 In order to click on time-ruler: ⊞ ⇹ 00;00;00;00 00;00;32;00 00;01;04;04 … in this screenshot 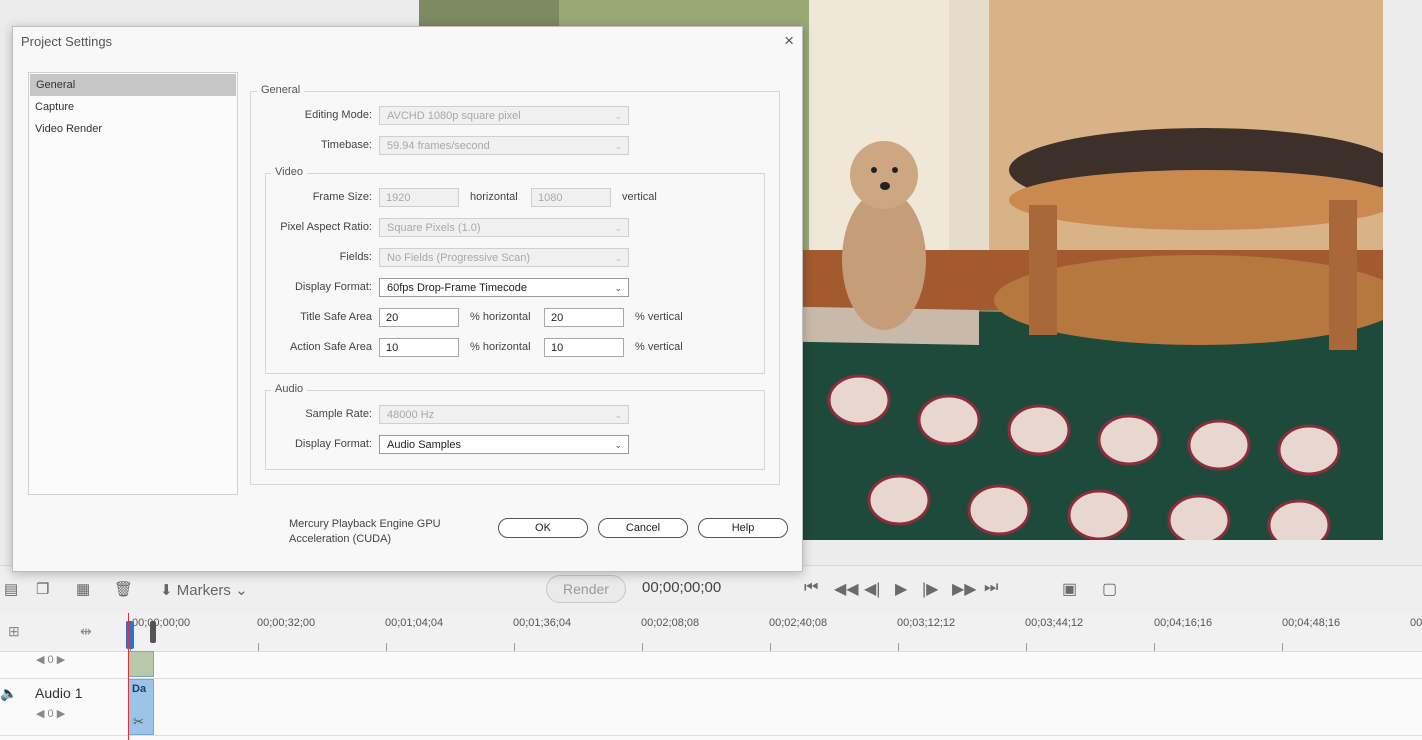, I will do `click(711, 632)`.